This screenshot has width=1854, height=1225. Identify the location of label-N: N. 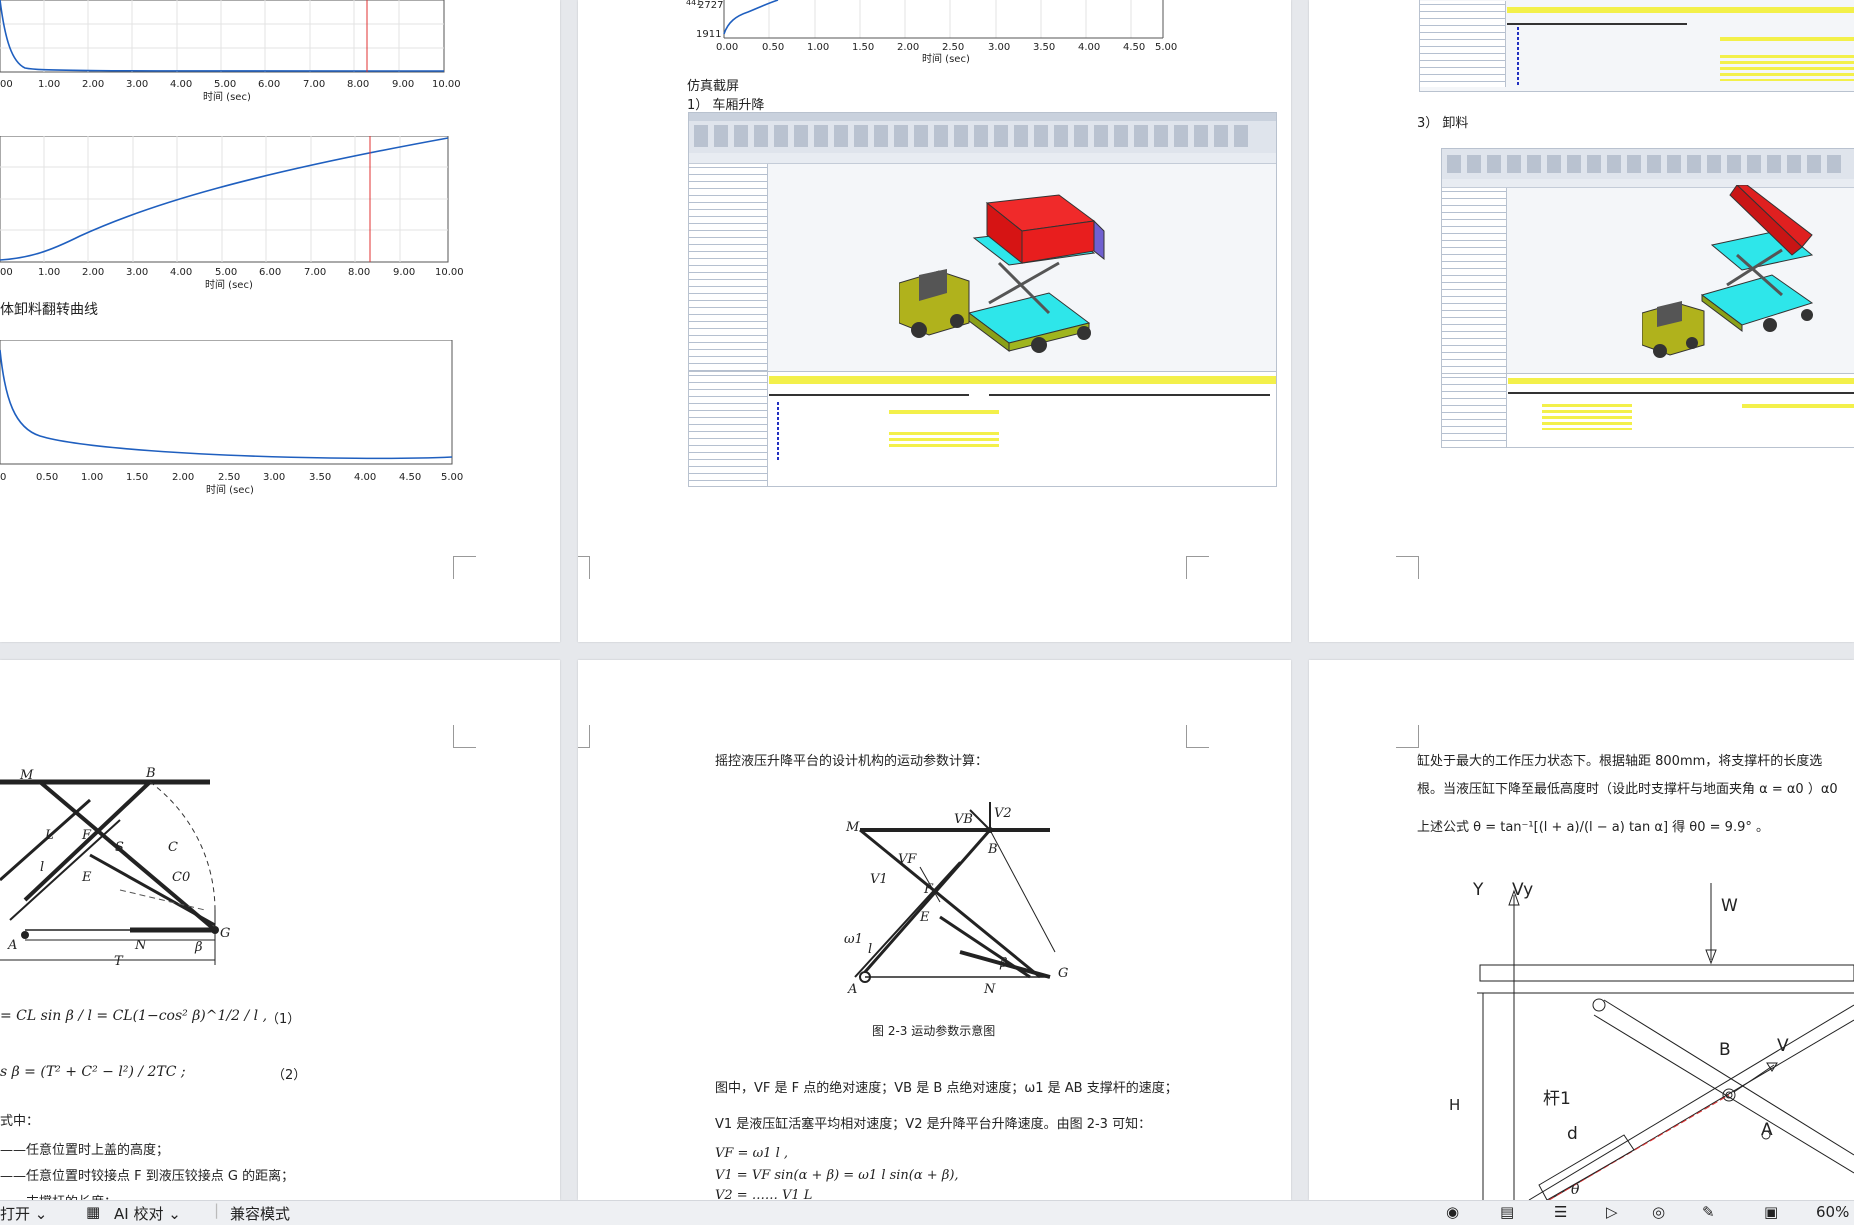
(990, 989).